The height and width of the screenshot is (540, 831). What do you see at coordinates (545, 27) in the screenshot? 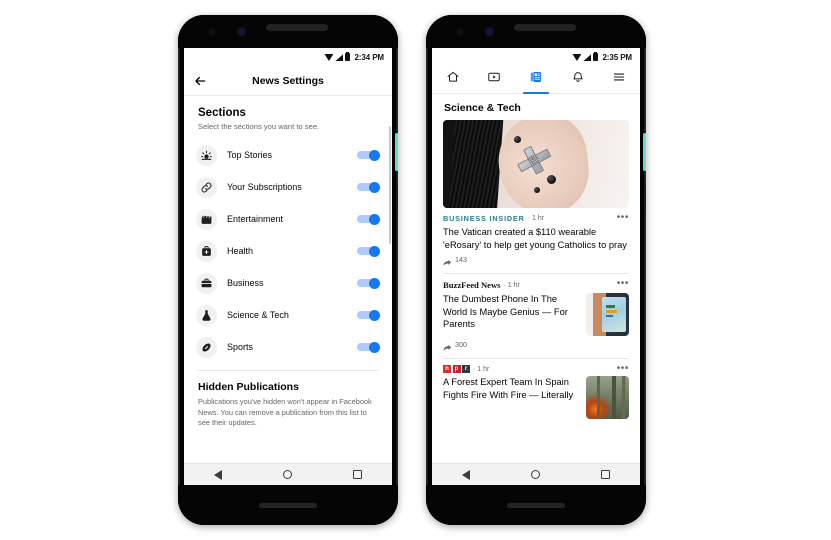
I see `earpiece-speaker` at bounding box center [545, 27].